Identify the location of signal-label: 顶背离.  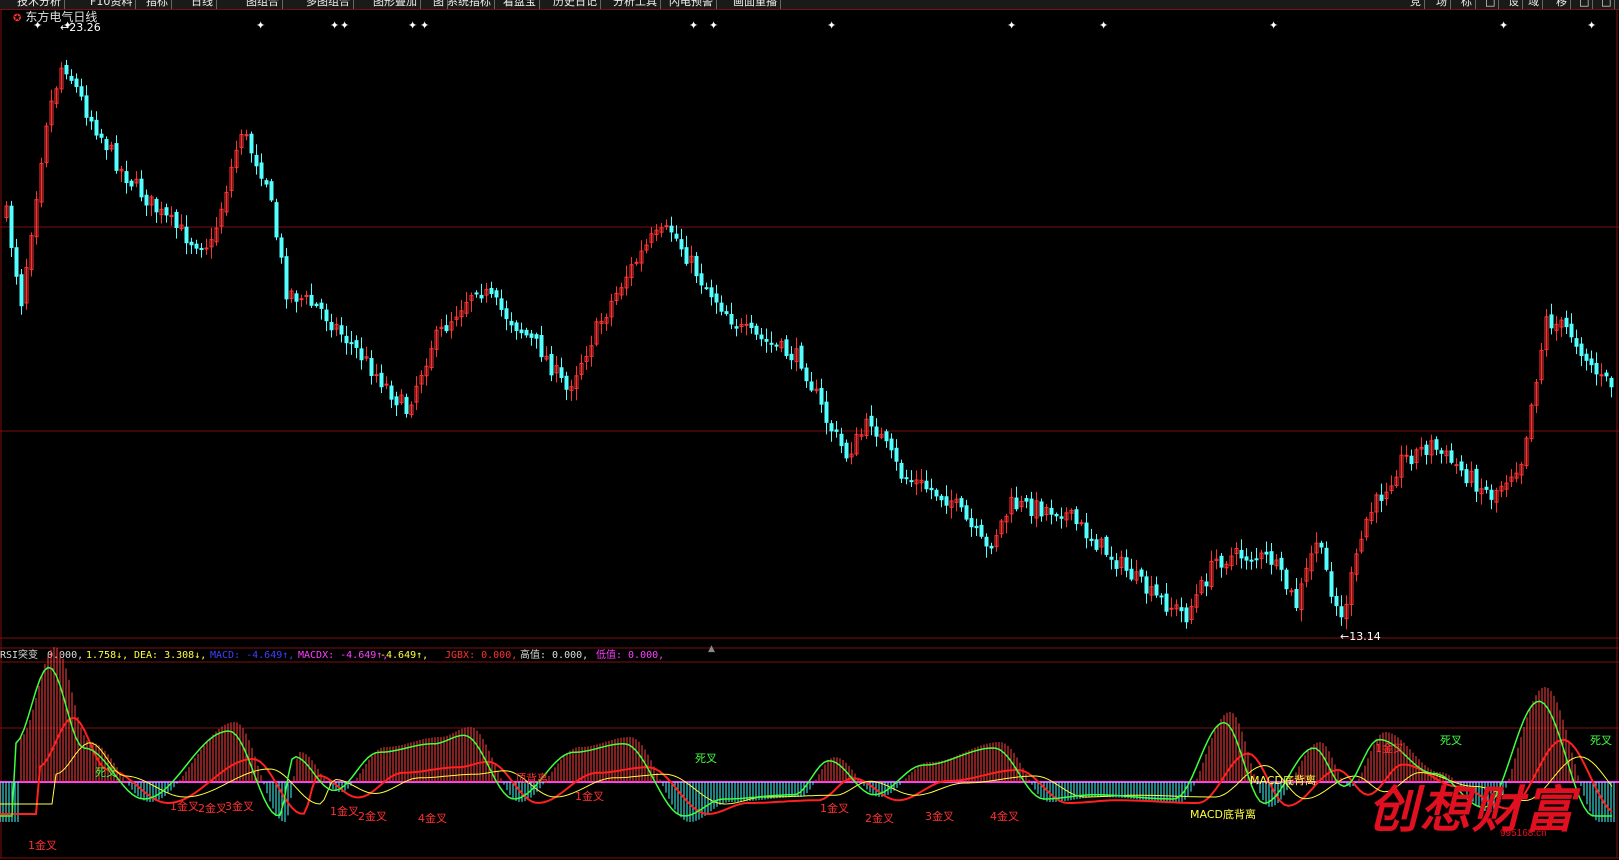
(531, 778).